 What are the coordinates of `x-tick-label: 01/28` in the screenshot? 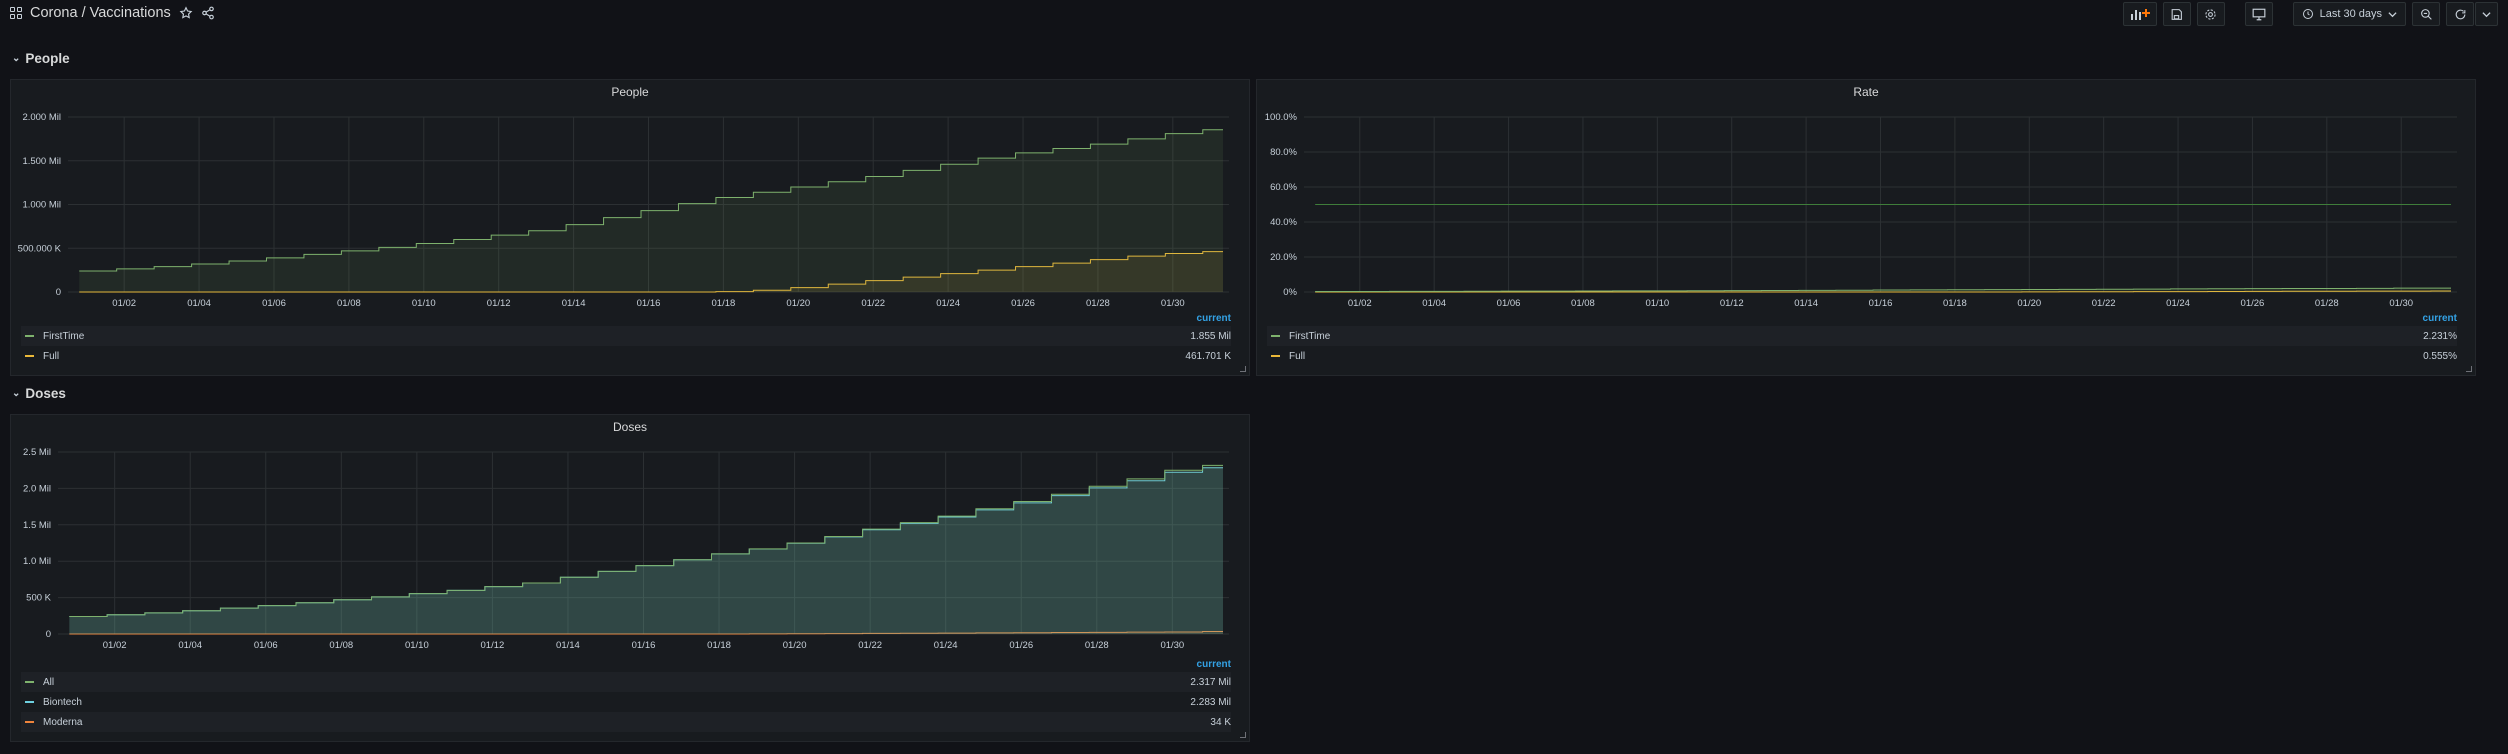 It's located at (1098, 303).